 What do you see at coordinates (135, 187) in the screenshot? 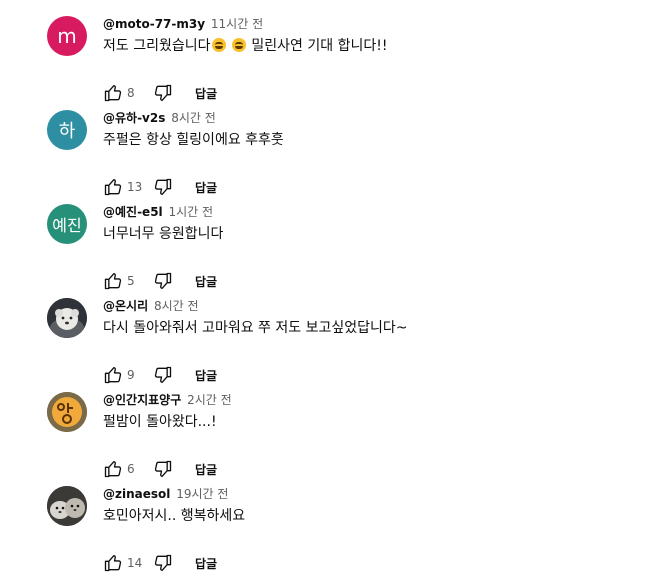
I see `like-count: 13` at bounding box center [135, 187].